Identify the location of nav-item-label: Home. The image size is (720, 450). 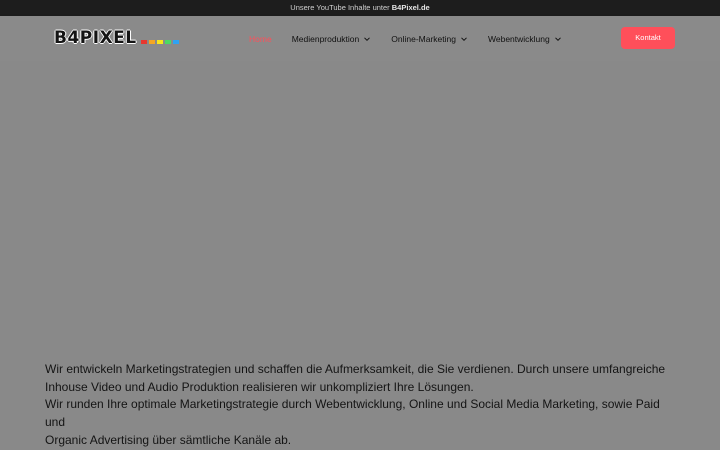
(260, 38).